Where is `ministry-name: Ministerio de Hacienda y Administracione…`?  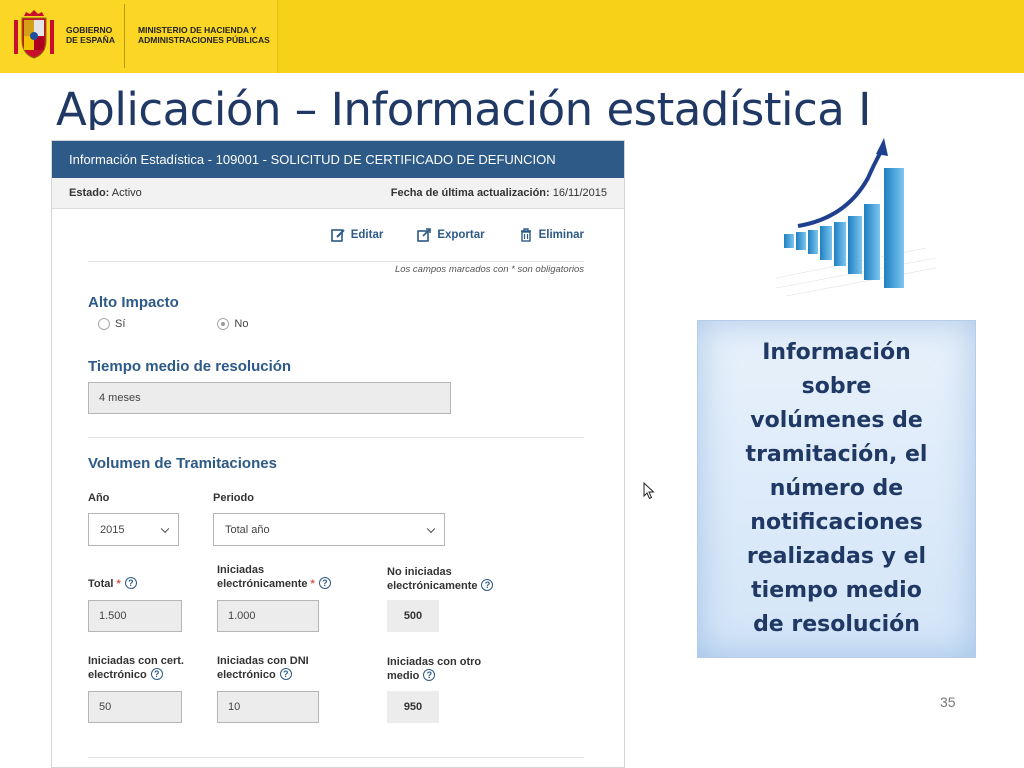 ministry-name: Ministerio de Hacienda y Administracione… is located at coordinates (204, 35).